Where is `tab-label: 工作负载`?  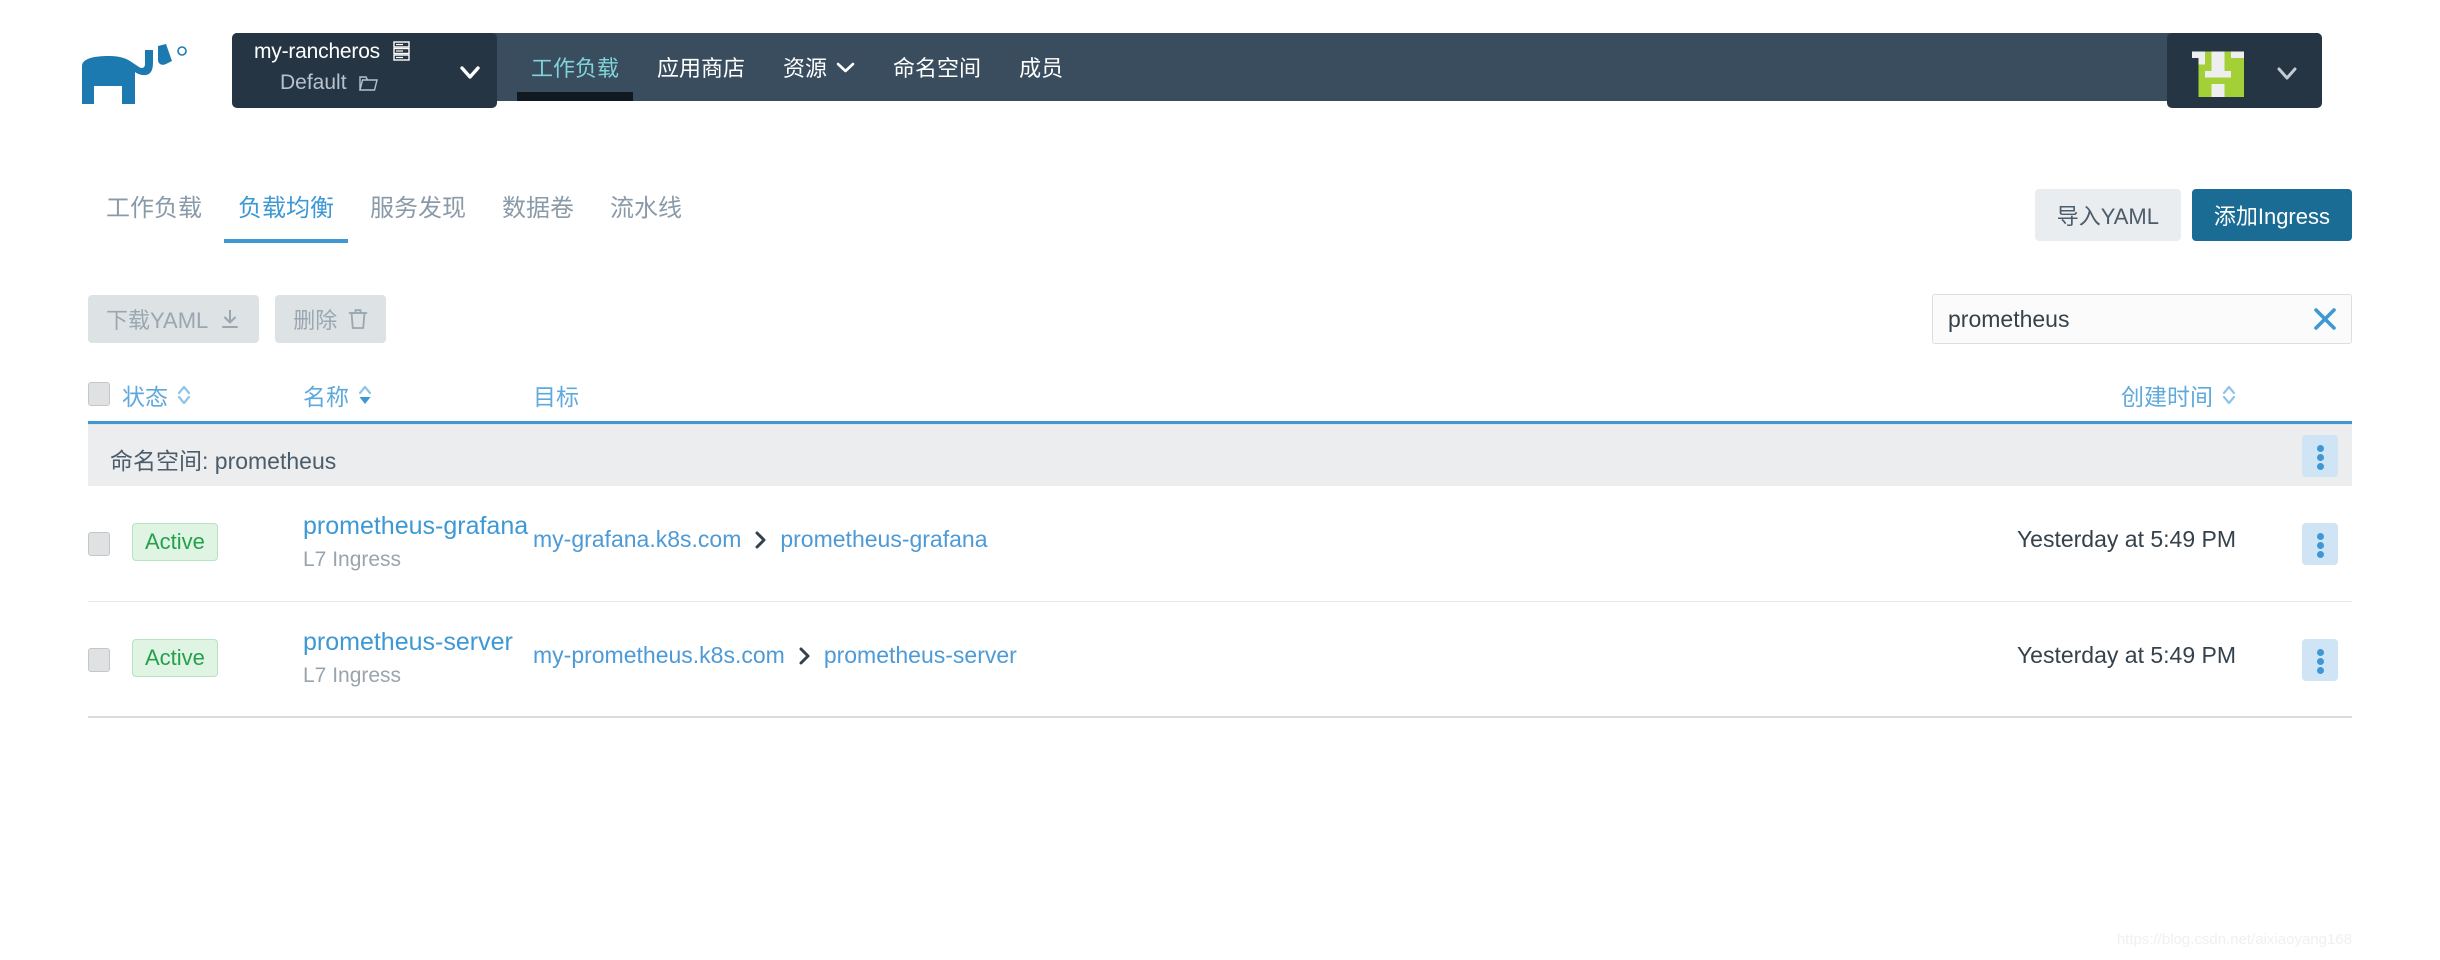 tab-label: 工作负载 is located at coordinates (154, 208).